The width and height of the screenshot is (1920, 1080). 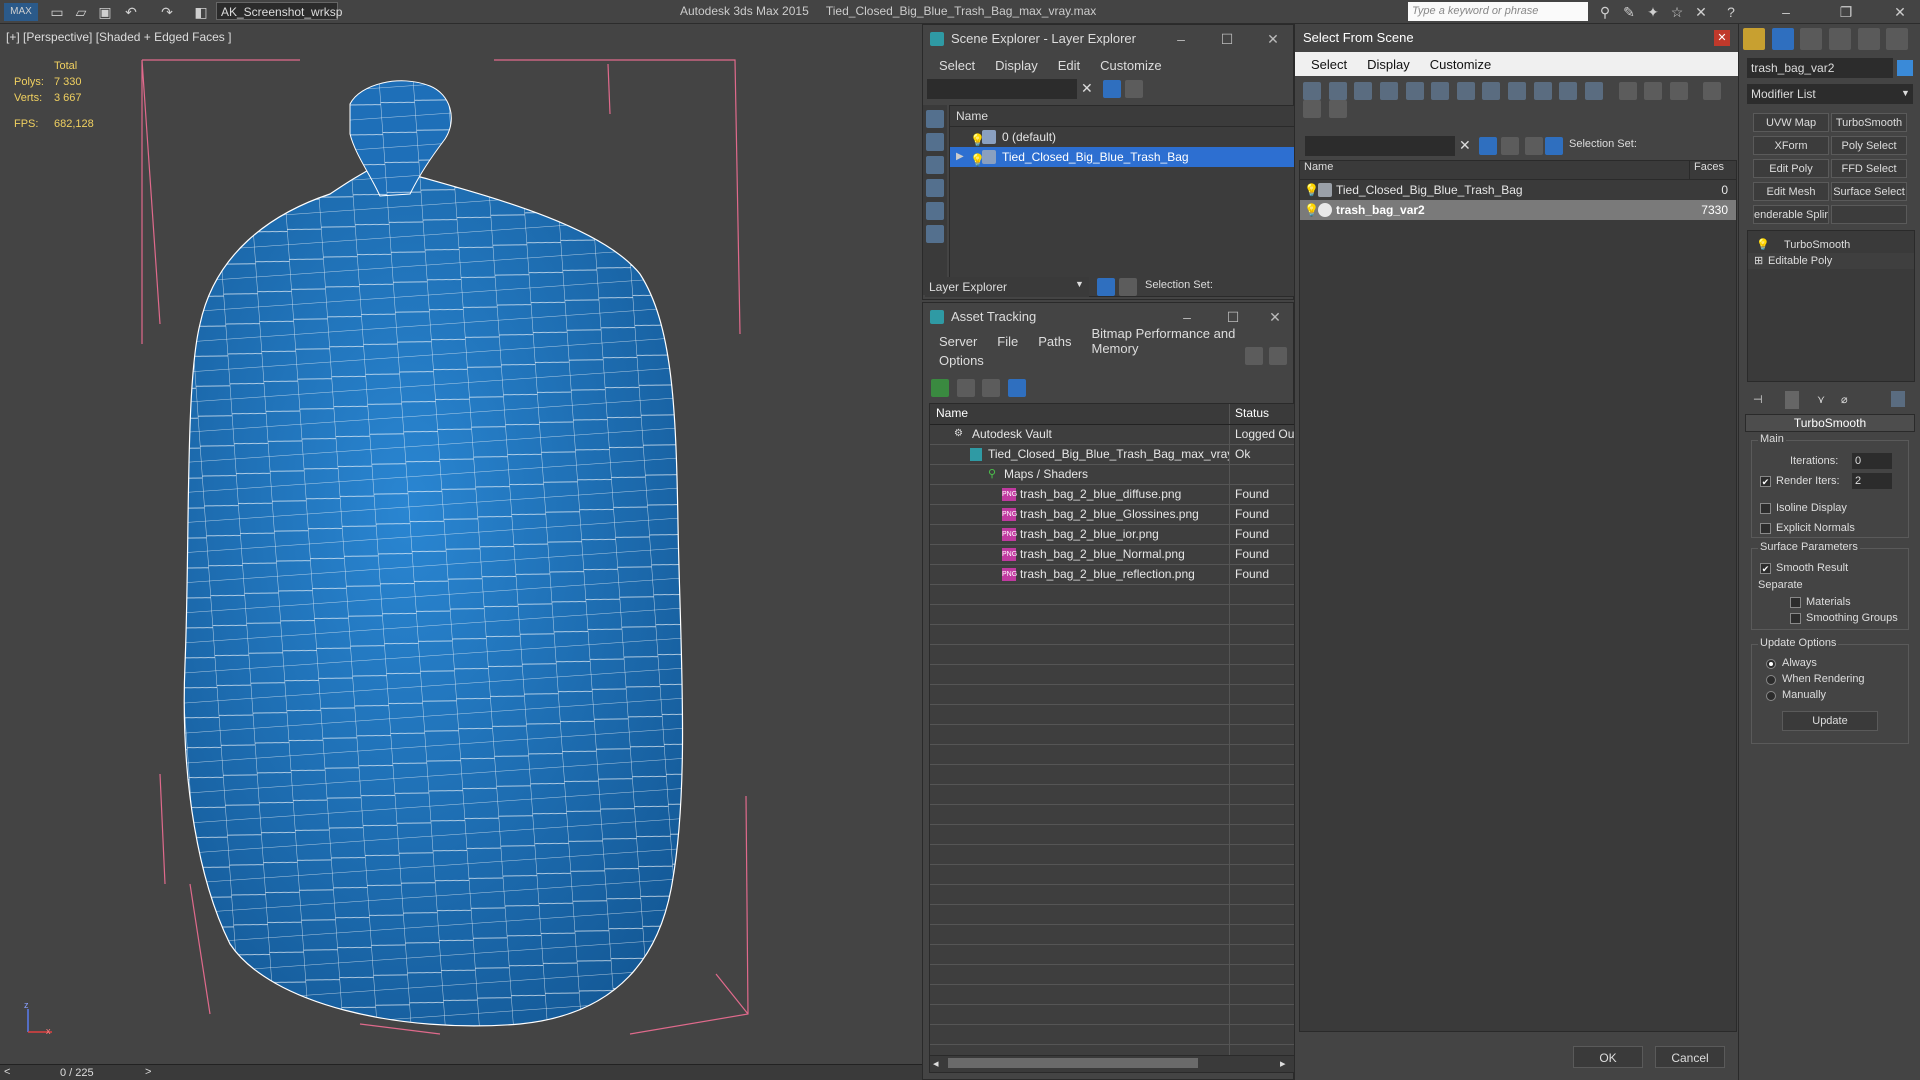 I want to click on menu-file: File, so click(x=1007, y=341).